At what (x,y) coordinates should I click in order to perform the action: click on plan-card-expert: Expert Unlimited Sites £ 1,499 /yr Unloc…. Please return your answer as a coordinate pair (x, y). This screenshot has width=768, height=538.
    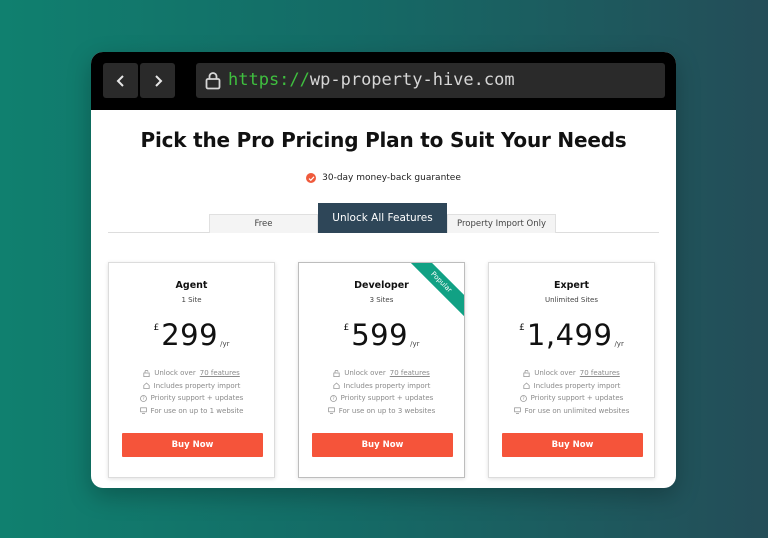
    Looking at the image, I should click on (571, 370).